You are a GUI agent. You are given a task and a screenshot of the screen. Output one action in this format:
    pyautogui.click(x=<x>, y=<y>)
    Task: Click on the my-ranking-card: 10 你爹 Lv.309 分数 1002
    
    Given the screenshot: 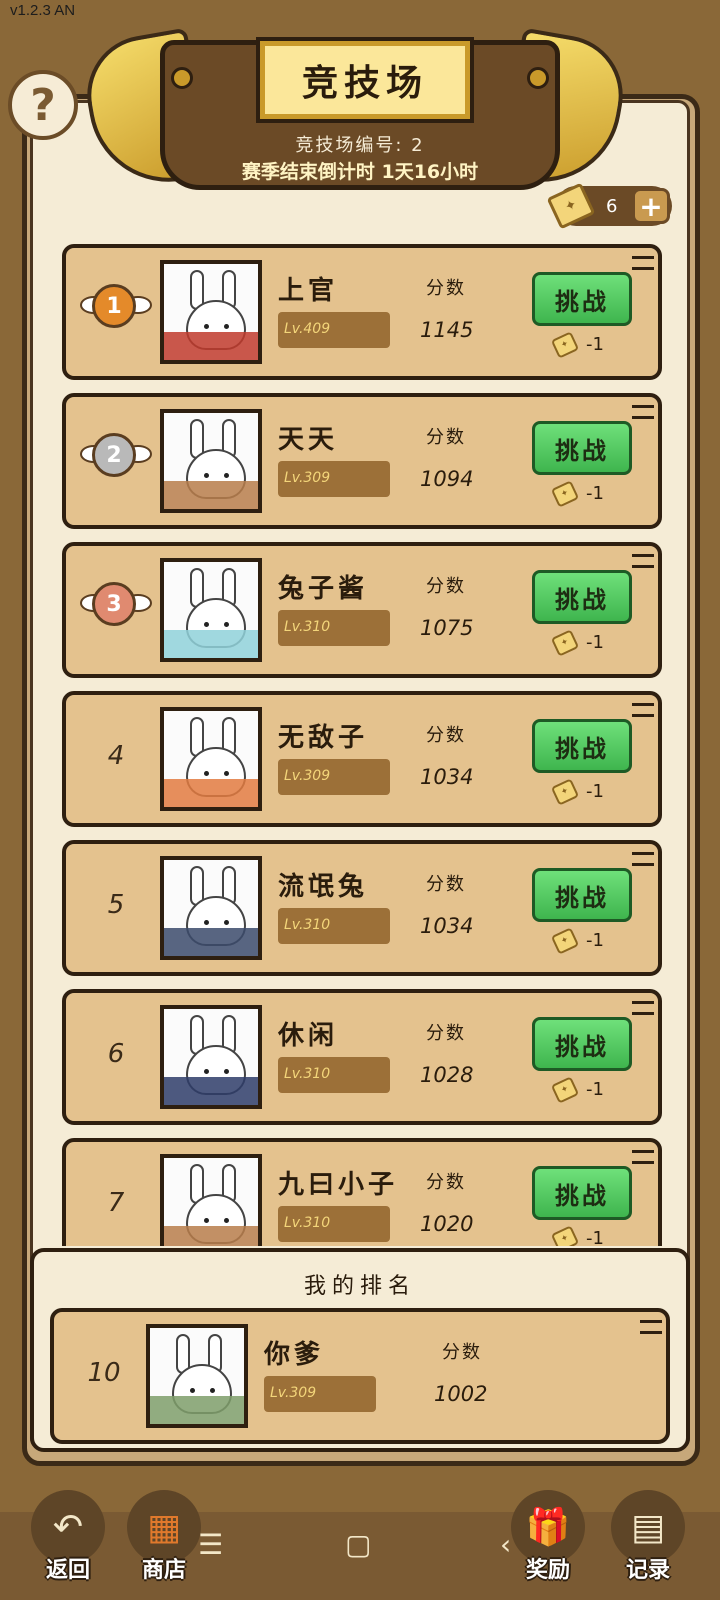 What is the action you would take?
    pyautogui.click(x=360, y=1376)
    